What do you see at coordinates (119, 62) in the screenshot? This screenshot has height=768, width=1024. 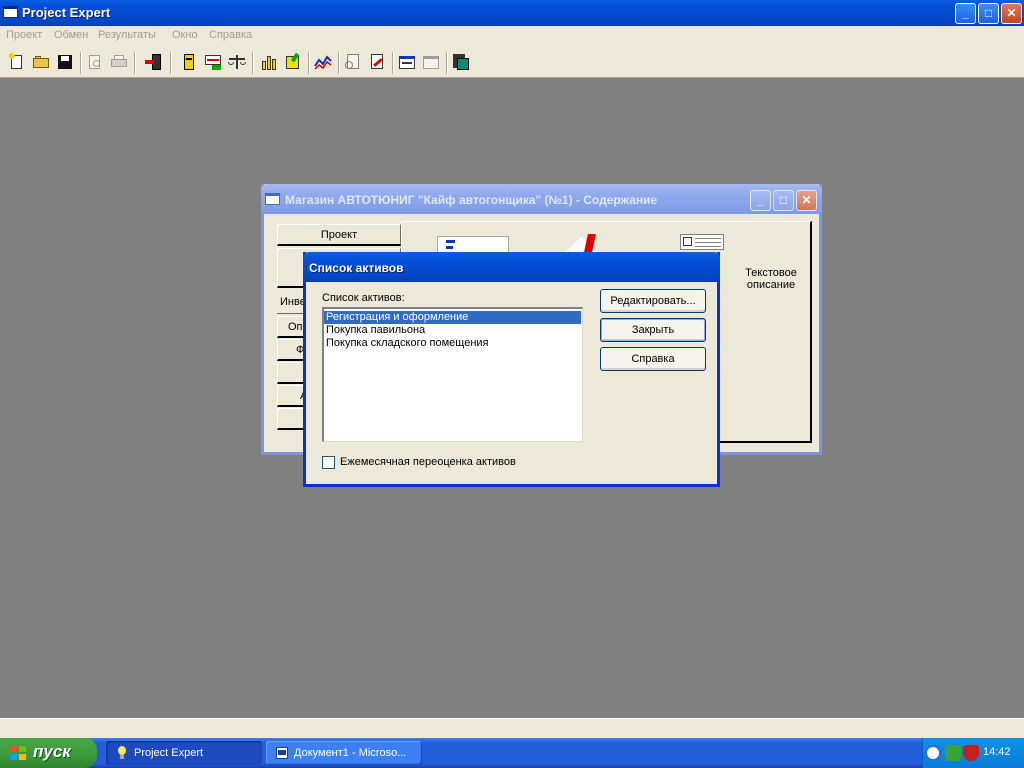 I see `print-icon` at bounding box center [119, 62].